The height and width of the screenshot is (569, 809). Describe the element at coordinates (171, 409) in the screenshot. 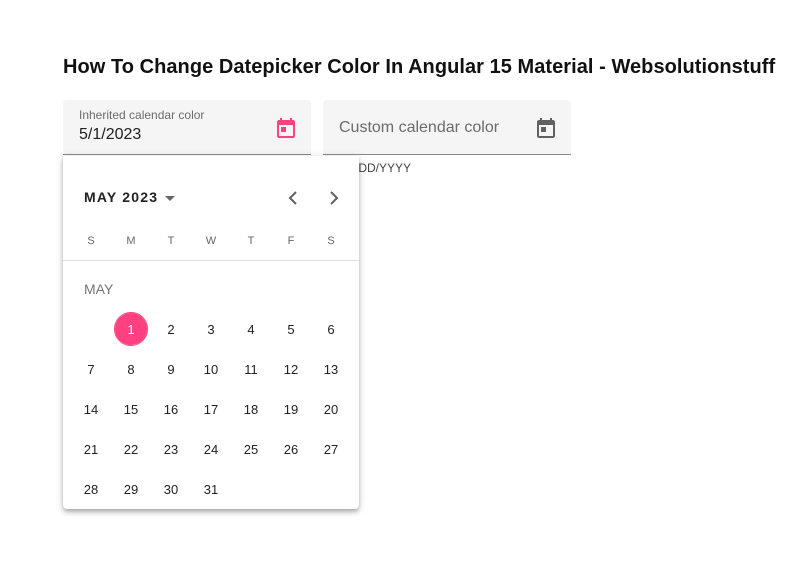

I see `calendar-day: 16` at that location.